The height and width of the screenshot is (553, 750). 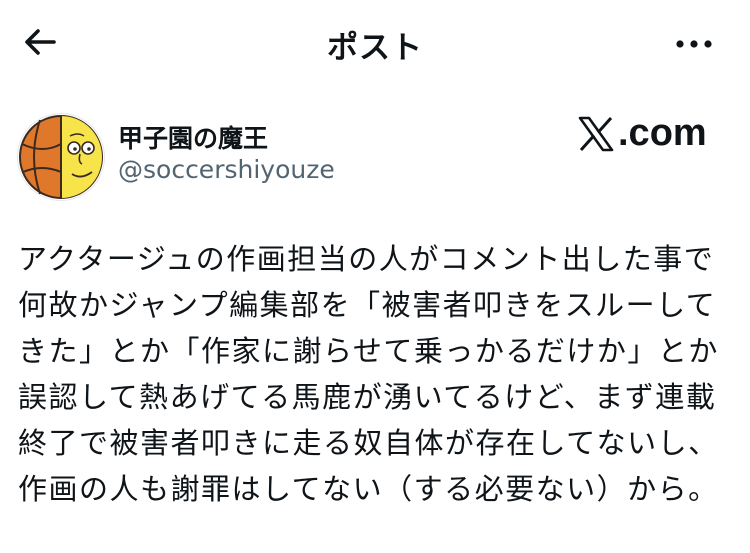 I want to click on post-text-line: 終了で被害者叩きに走る奴自体が存在してないし、, so click(x=368, y=443).